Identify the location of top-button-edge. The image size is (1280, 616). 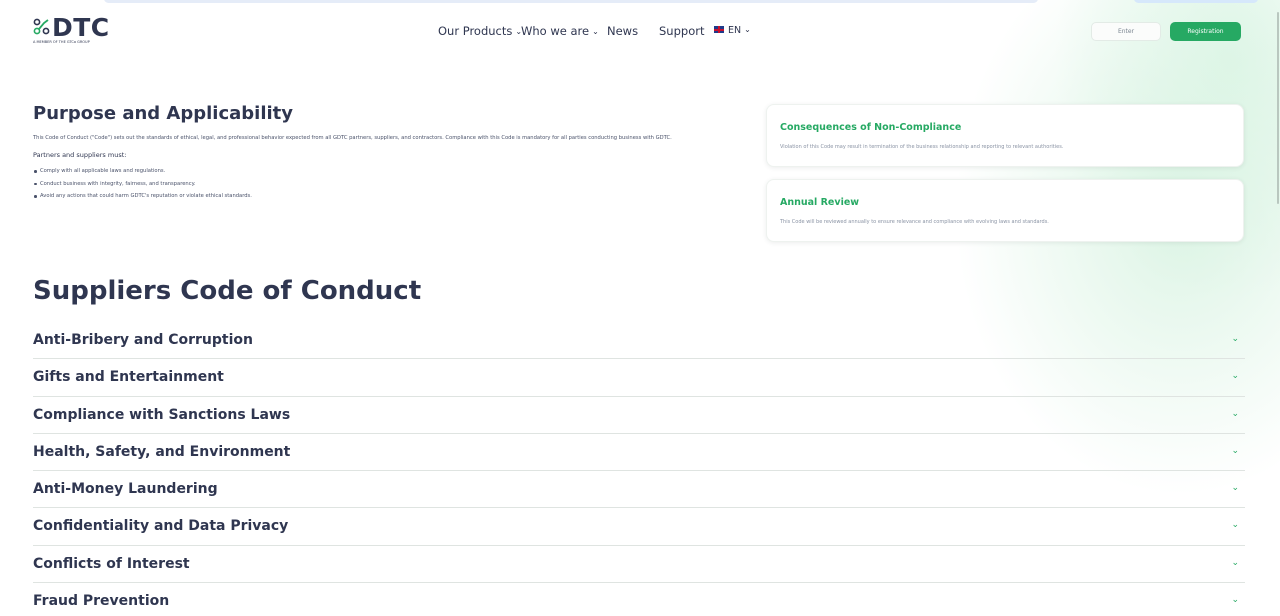
(1196, 1).